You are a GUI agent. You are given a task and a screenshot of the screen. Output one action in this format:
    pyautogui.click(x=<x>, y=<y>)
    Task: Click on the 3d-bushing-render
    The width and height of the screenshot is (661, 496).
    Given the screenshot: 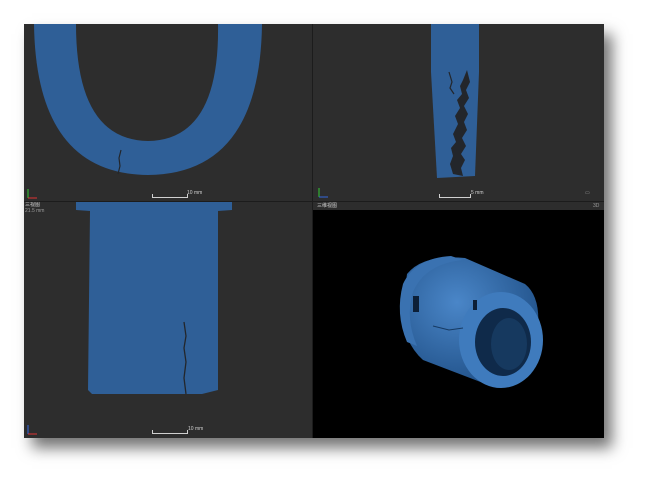 What is the action you would take?
    pyautogui.click(x=471, y=322)
    